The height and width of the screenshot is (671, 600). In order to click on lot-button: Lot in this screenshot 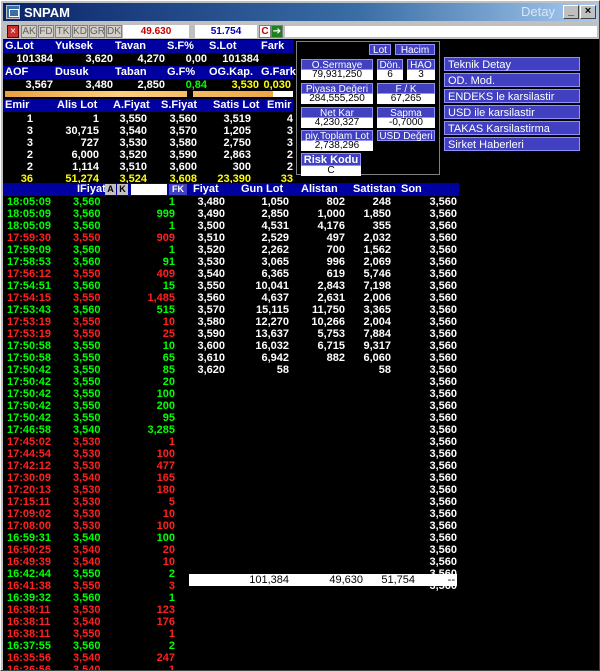, I will do `click(380, 50)`.